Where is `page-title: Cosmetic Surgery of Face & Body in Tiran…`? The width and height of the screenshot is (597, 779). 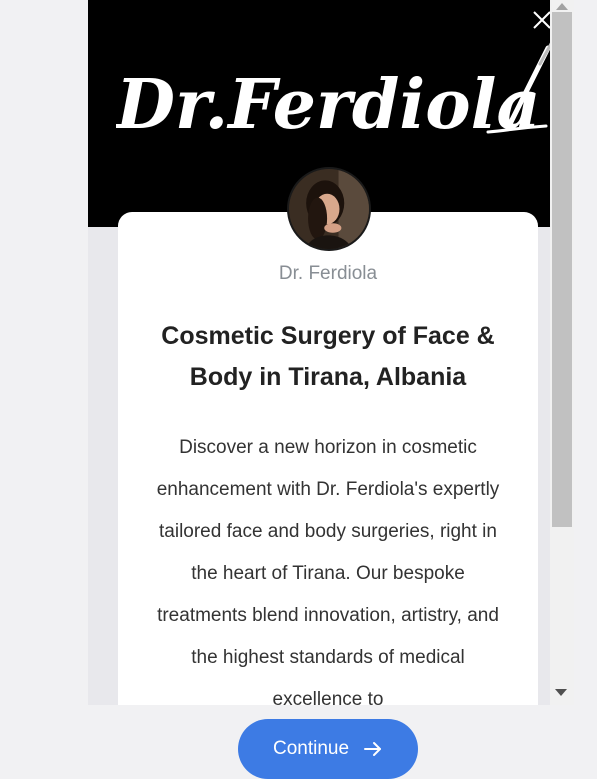
page-title: Cosmetic Surgery of Face & Body in Tiran… is located at coordinates (328, 356).